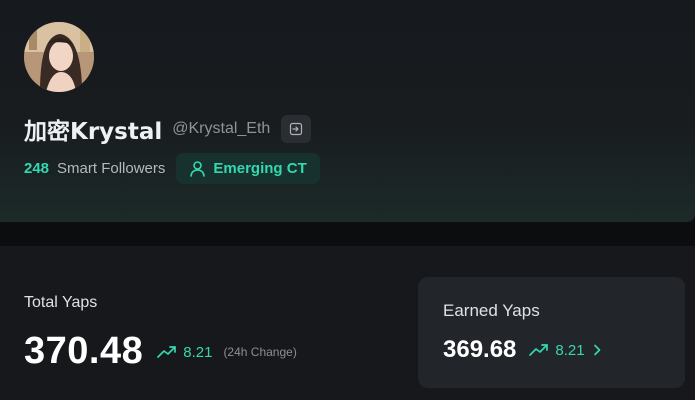  Describe the element at coordinates (347, 234) in the screenshot. I see `section-divider` at that location.